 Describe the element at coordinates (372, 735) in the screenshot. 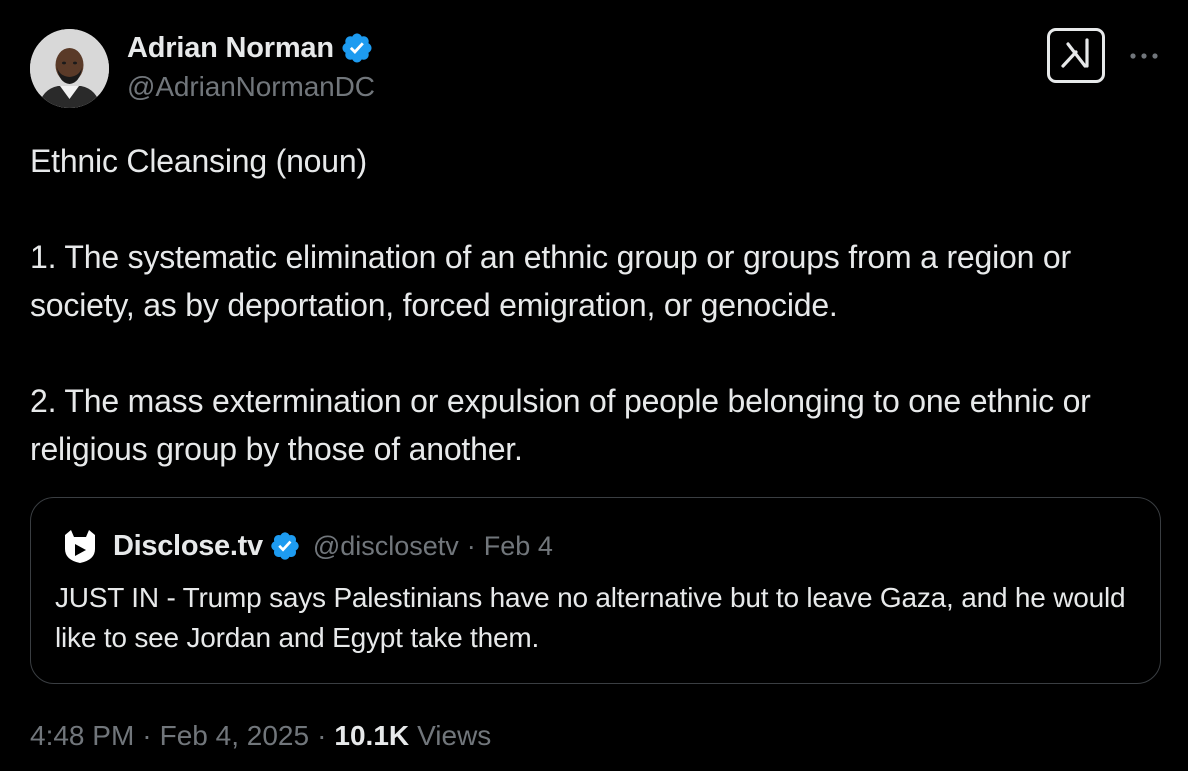

I see `views-count: 10.1K` at that location.